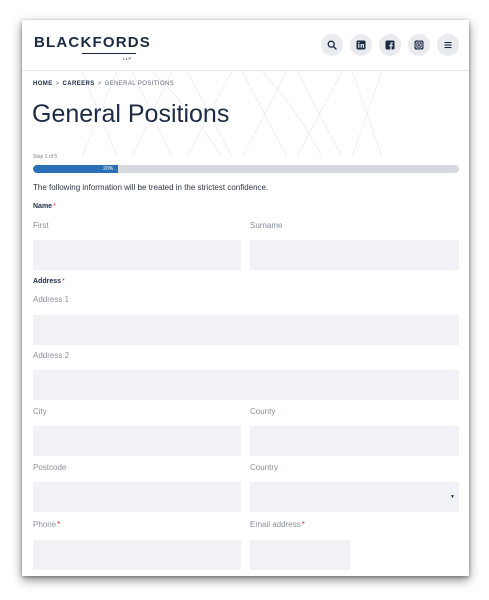 The image size is (489, 600). I want to click on address2-field, so click(246, 385).